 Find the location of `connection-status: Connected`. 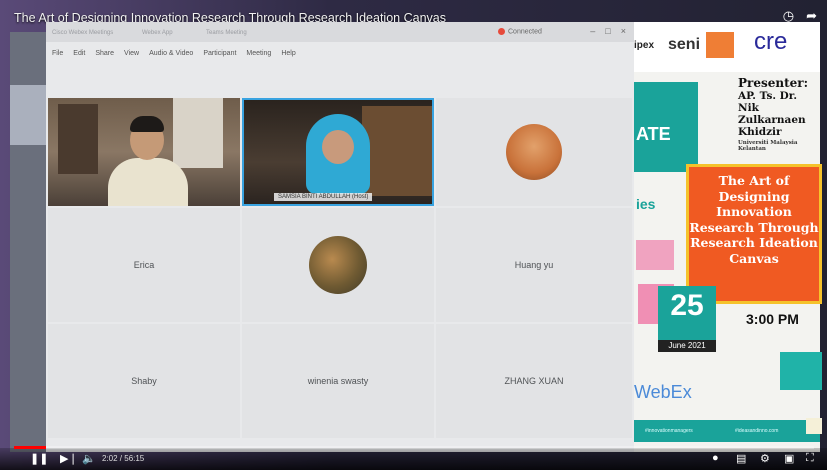

connection-status: Connected is located at coordinates (520, 31).